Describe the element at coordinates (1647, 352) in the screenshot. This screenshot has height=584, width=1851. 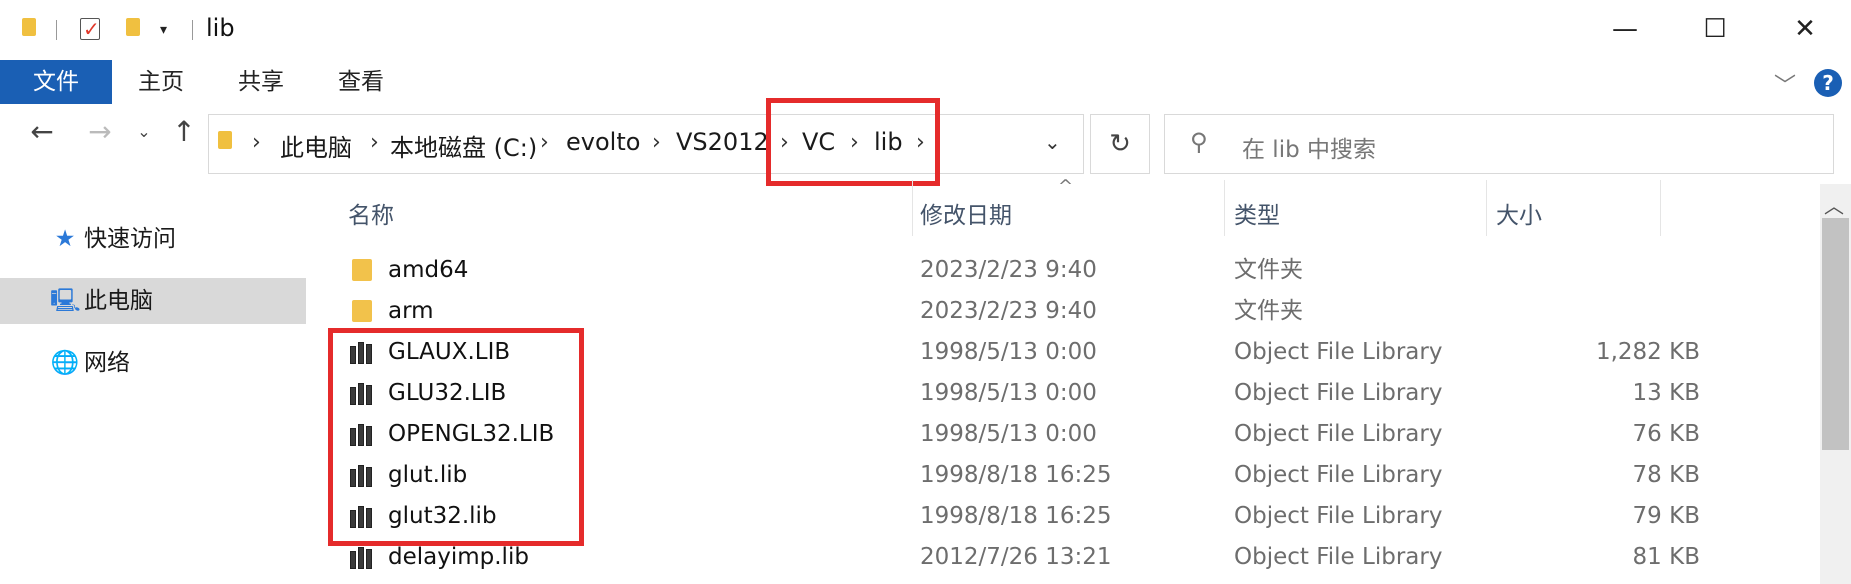
I see `file-size: 1,282 KB` at that location.